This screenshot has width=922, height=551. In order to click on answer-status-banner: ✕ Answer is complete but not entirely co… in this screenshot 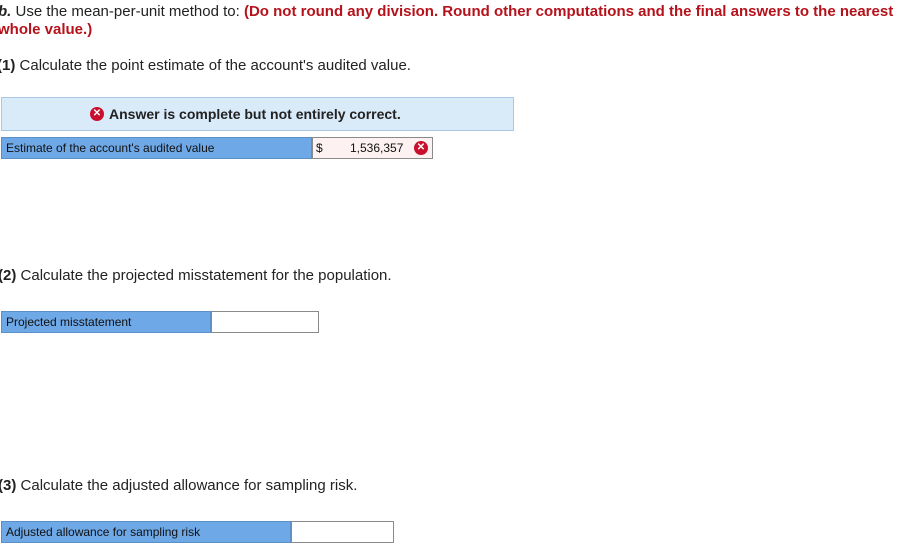, I will do `click(257, 114)`.